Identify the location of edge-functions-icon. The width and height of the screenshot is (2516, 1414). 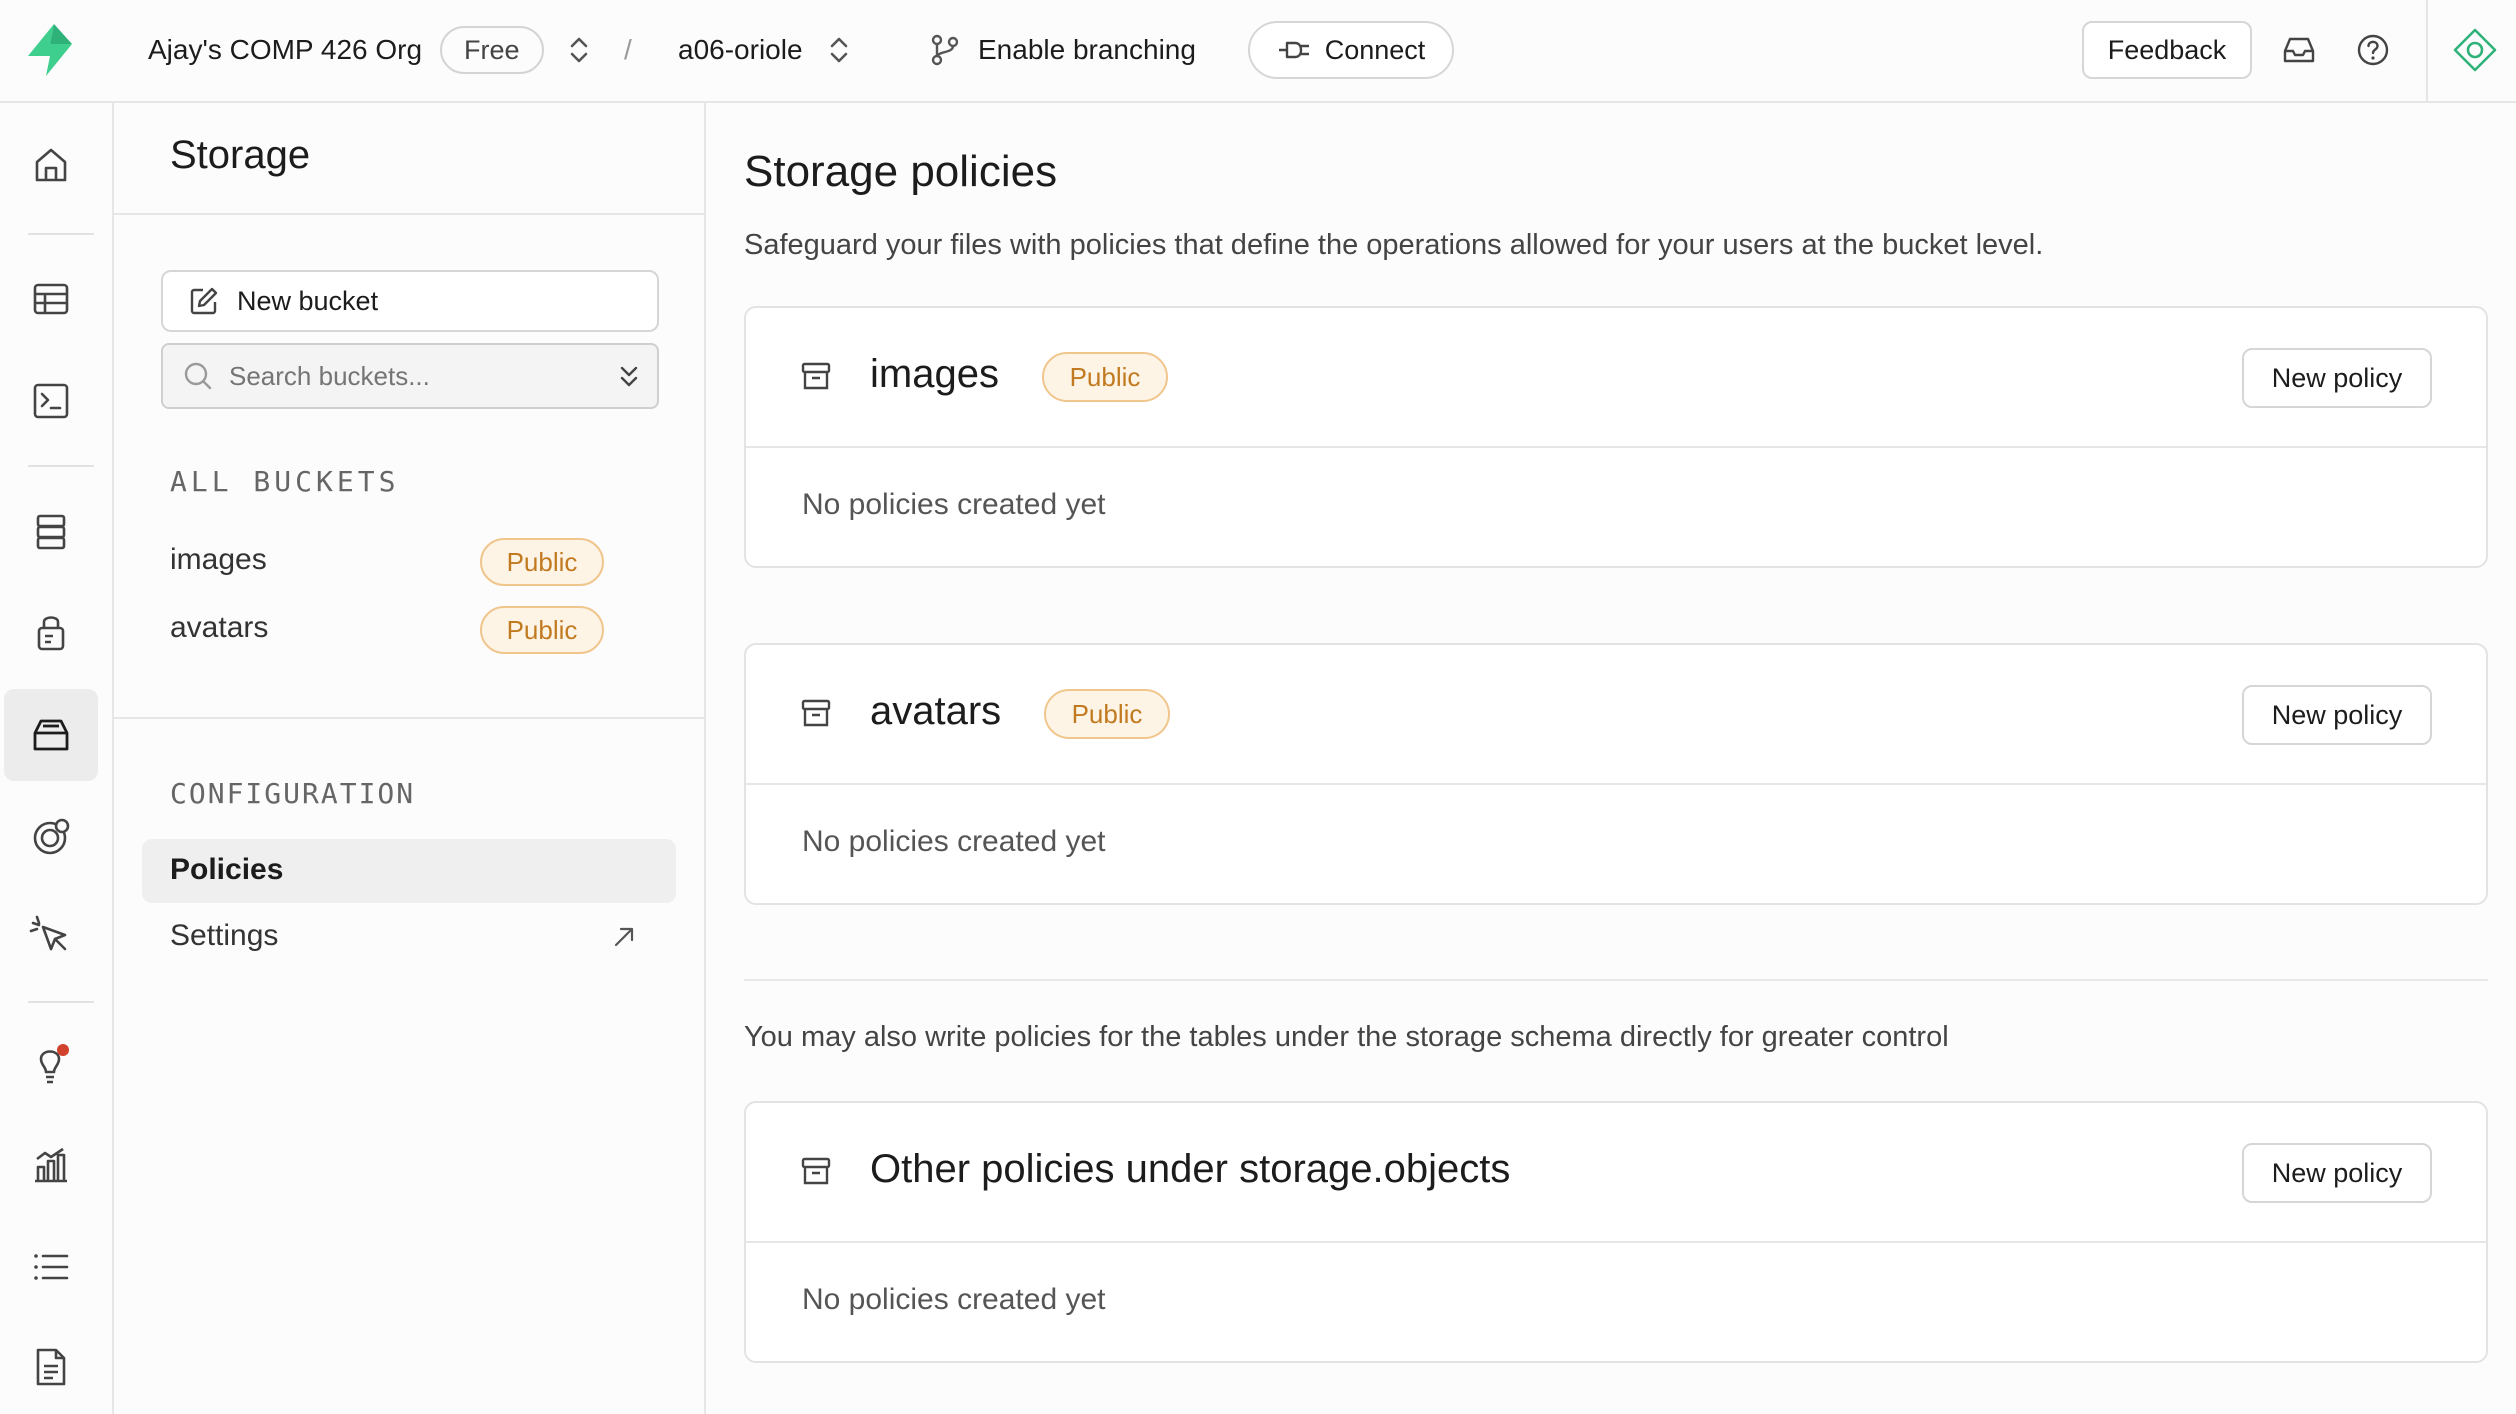
(51, 937).